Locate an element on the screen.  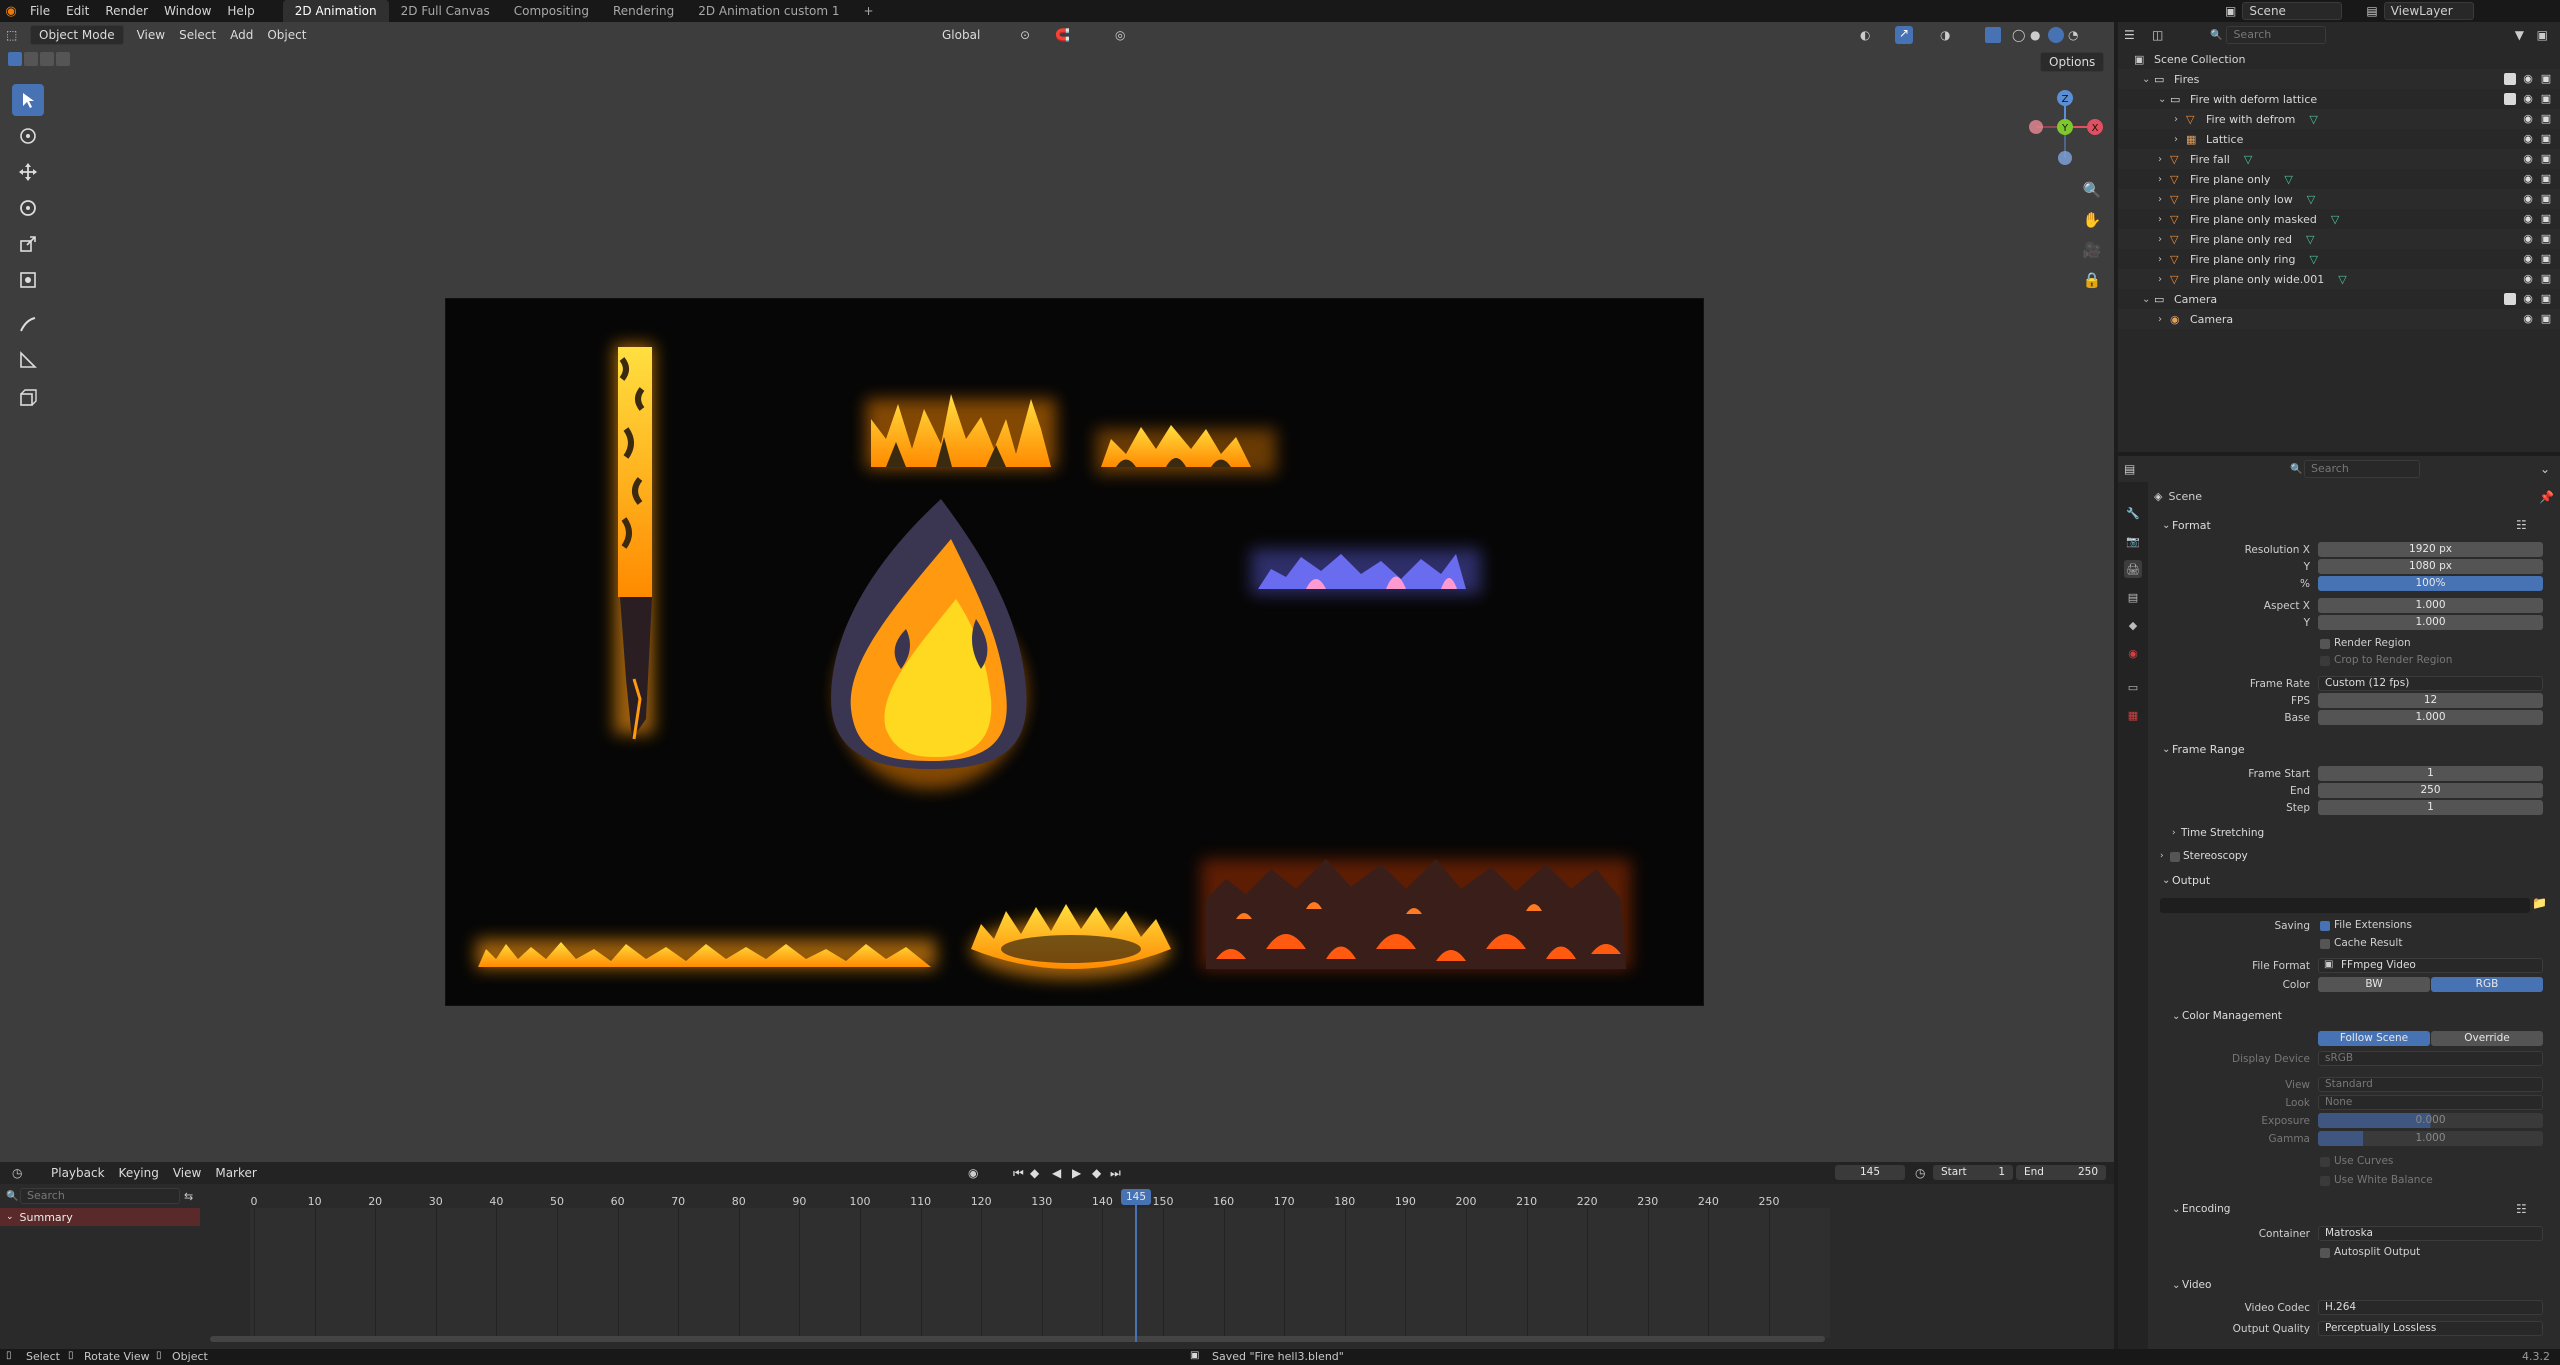
encoding-panel-header: Encoding is located at coordinates (2206, 1209).